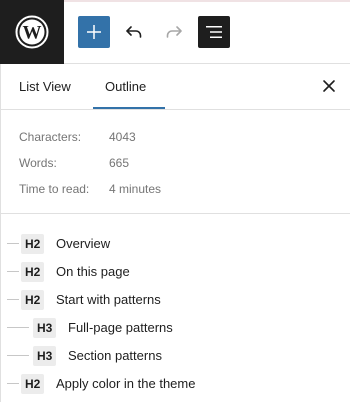 Image resolution: width=350 pixels, height=402 pixels. I want to click on outline-item: H2 Apply color in the theme, so click(175, 384).